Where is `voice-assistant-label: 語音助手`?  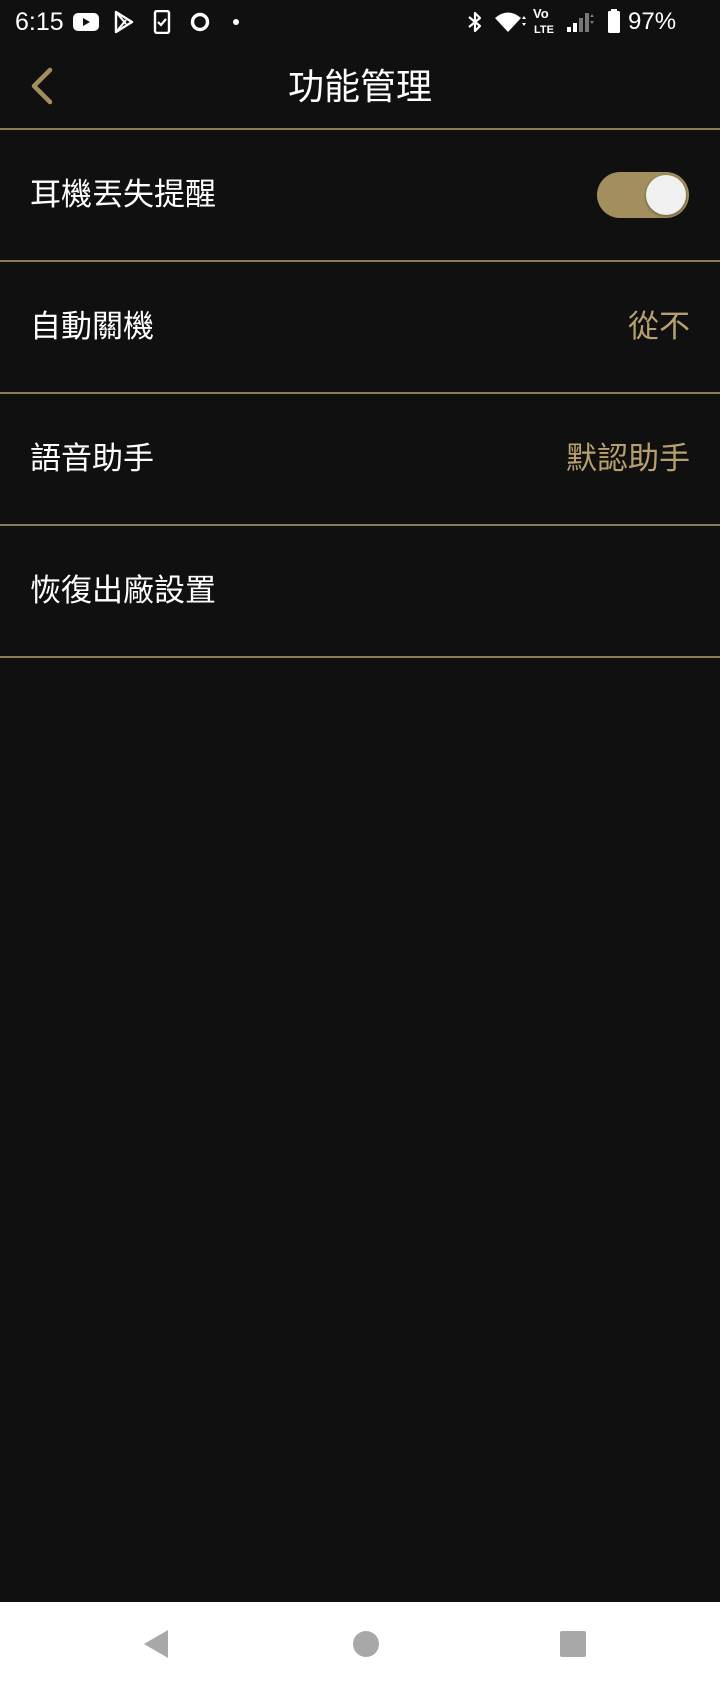
voice-assistant-label: 語音助手 is located at coordinates (92, 459).